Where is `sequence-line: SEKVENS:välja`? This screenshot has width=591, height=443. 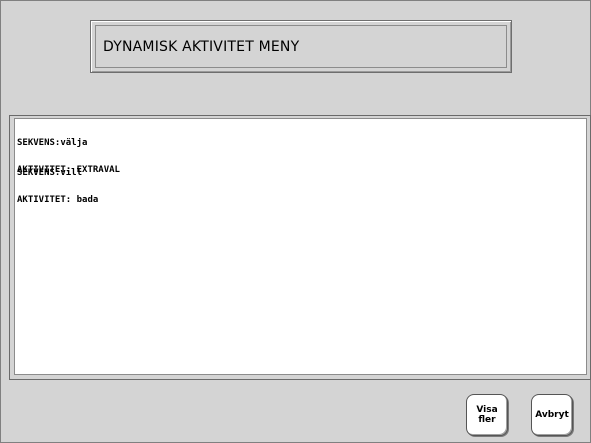 sequence-line: SEKVENS:välja is located at coordinates (52, 143).